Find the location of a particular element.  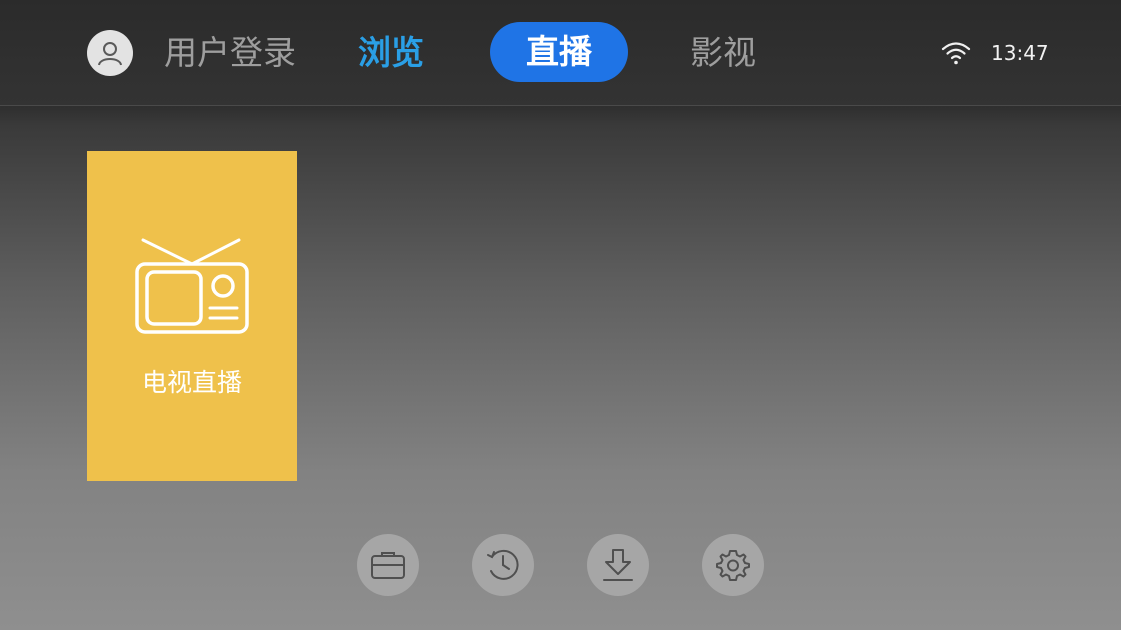

wifi-icon is located at coordinates (956, 53).